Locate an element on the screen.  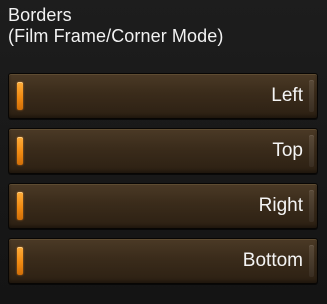
bottom-border-slider: Bottom is located at coordinates (163, 261).